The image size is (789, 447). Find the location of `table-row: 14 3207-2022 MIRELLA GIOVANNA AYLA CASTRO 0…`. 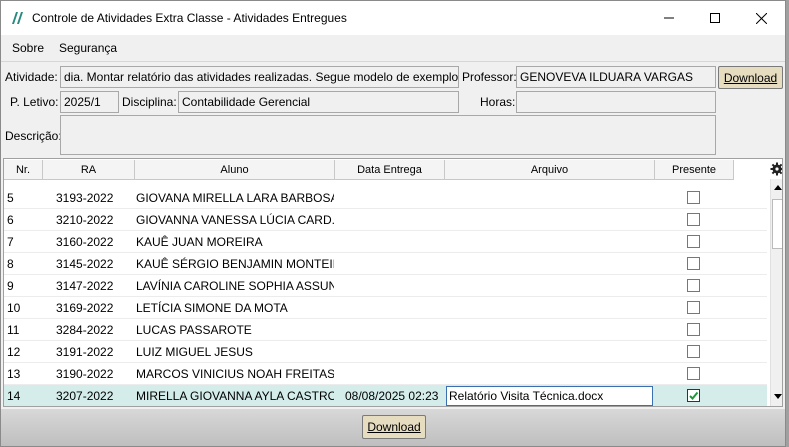

table-row: 14 3207-2022 MIRELLA GIOVANNA AYLA CASTRO 0… is located at coordinates (385, 395).